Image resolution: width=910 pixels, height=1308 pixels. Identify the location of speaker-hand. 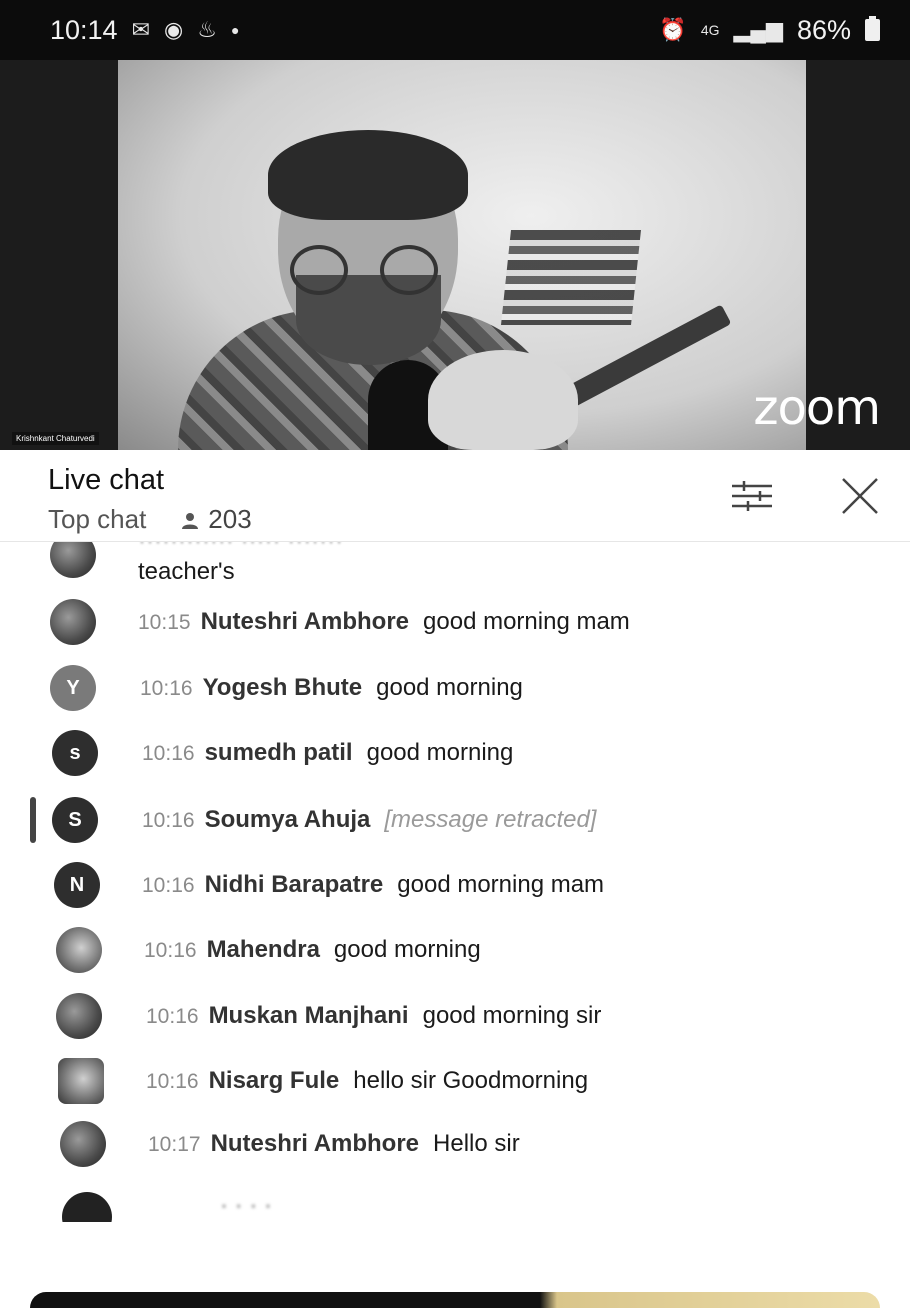
(503, 400).